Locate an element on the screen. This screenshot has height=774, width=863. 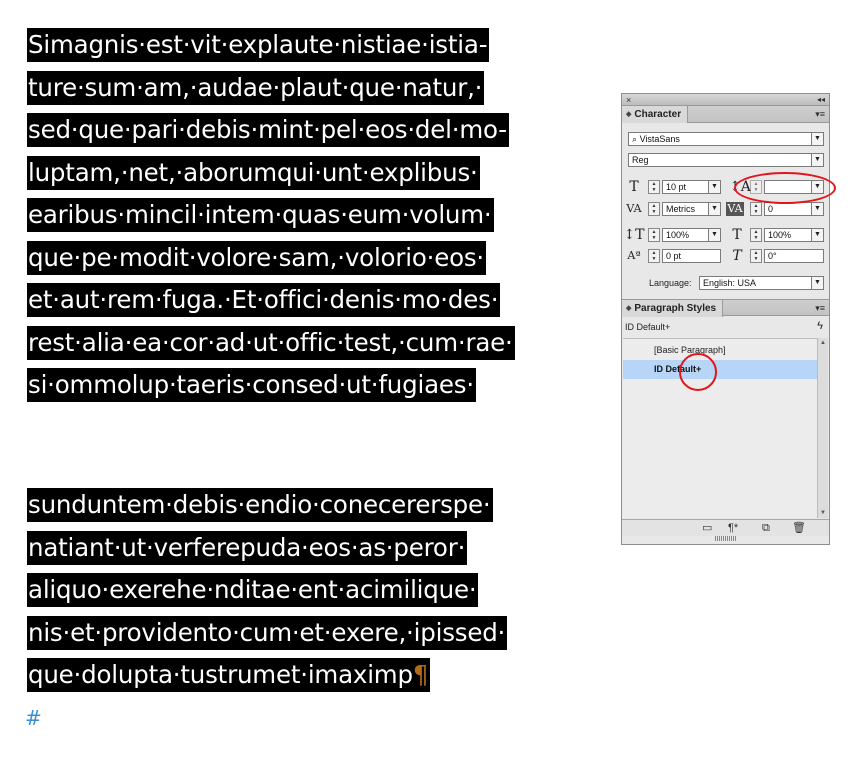
close-icon: × is located at coordinates (628, 100).